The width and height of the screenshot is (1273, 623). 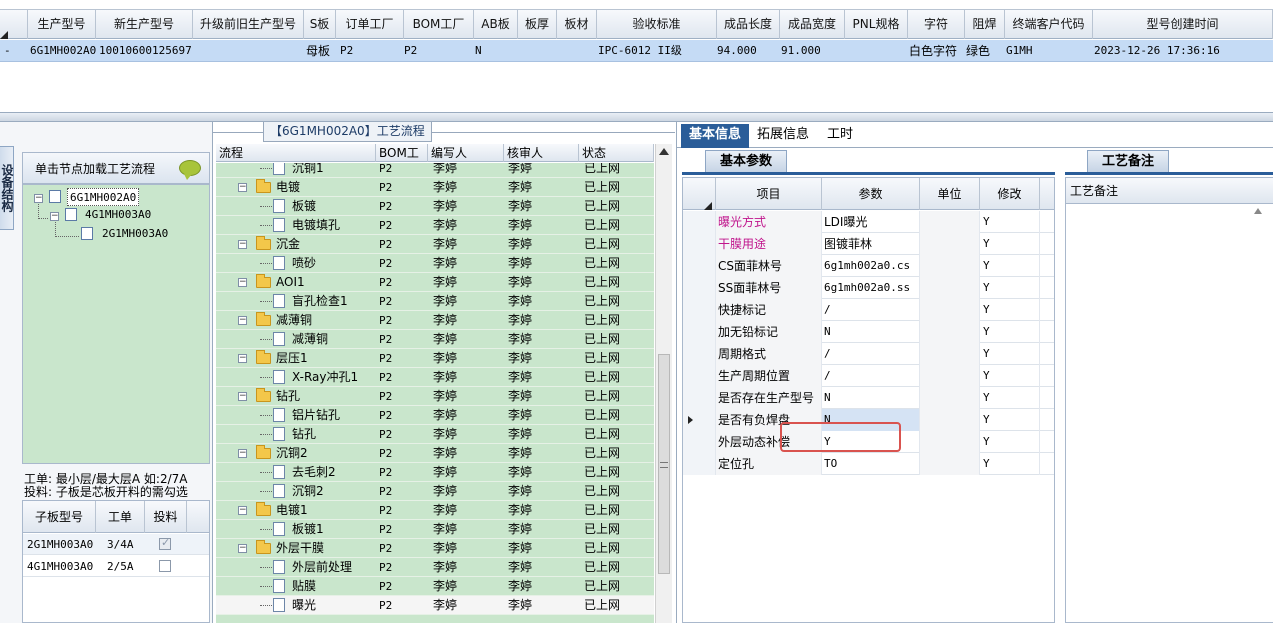 What do you see at coordinates (933, 51) in the screenshot?
I see `cell-char: 白色字符` at bounding box center [933, 51].